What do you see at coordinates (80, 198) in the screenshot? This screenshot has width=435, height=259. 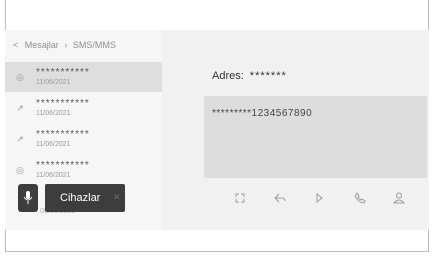 I see `devices-button-label: Cihazlar` at bounding box center [80, 198].